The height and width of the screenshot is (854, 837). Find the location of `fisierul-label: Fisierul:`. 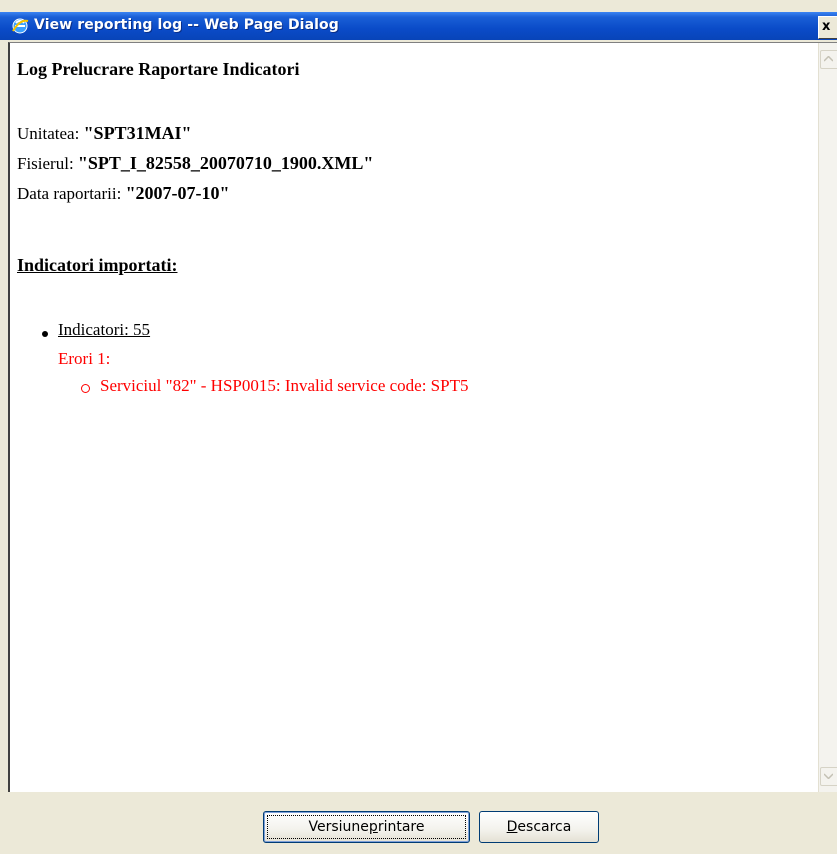

fisierul-label: Fisierul: is located at coordinates (47, 163).